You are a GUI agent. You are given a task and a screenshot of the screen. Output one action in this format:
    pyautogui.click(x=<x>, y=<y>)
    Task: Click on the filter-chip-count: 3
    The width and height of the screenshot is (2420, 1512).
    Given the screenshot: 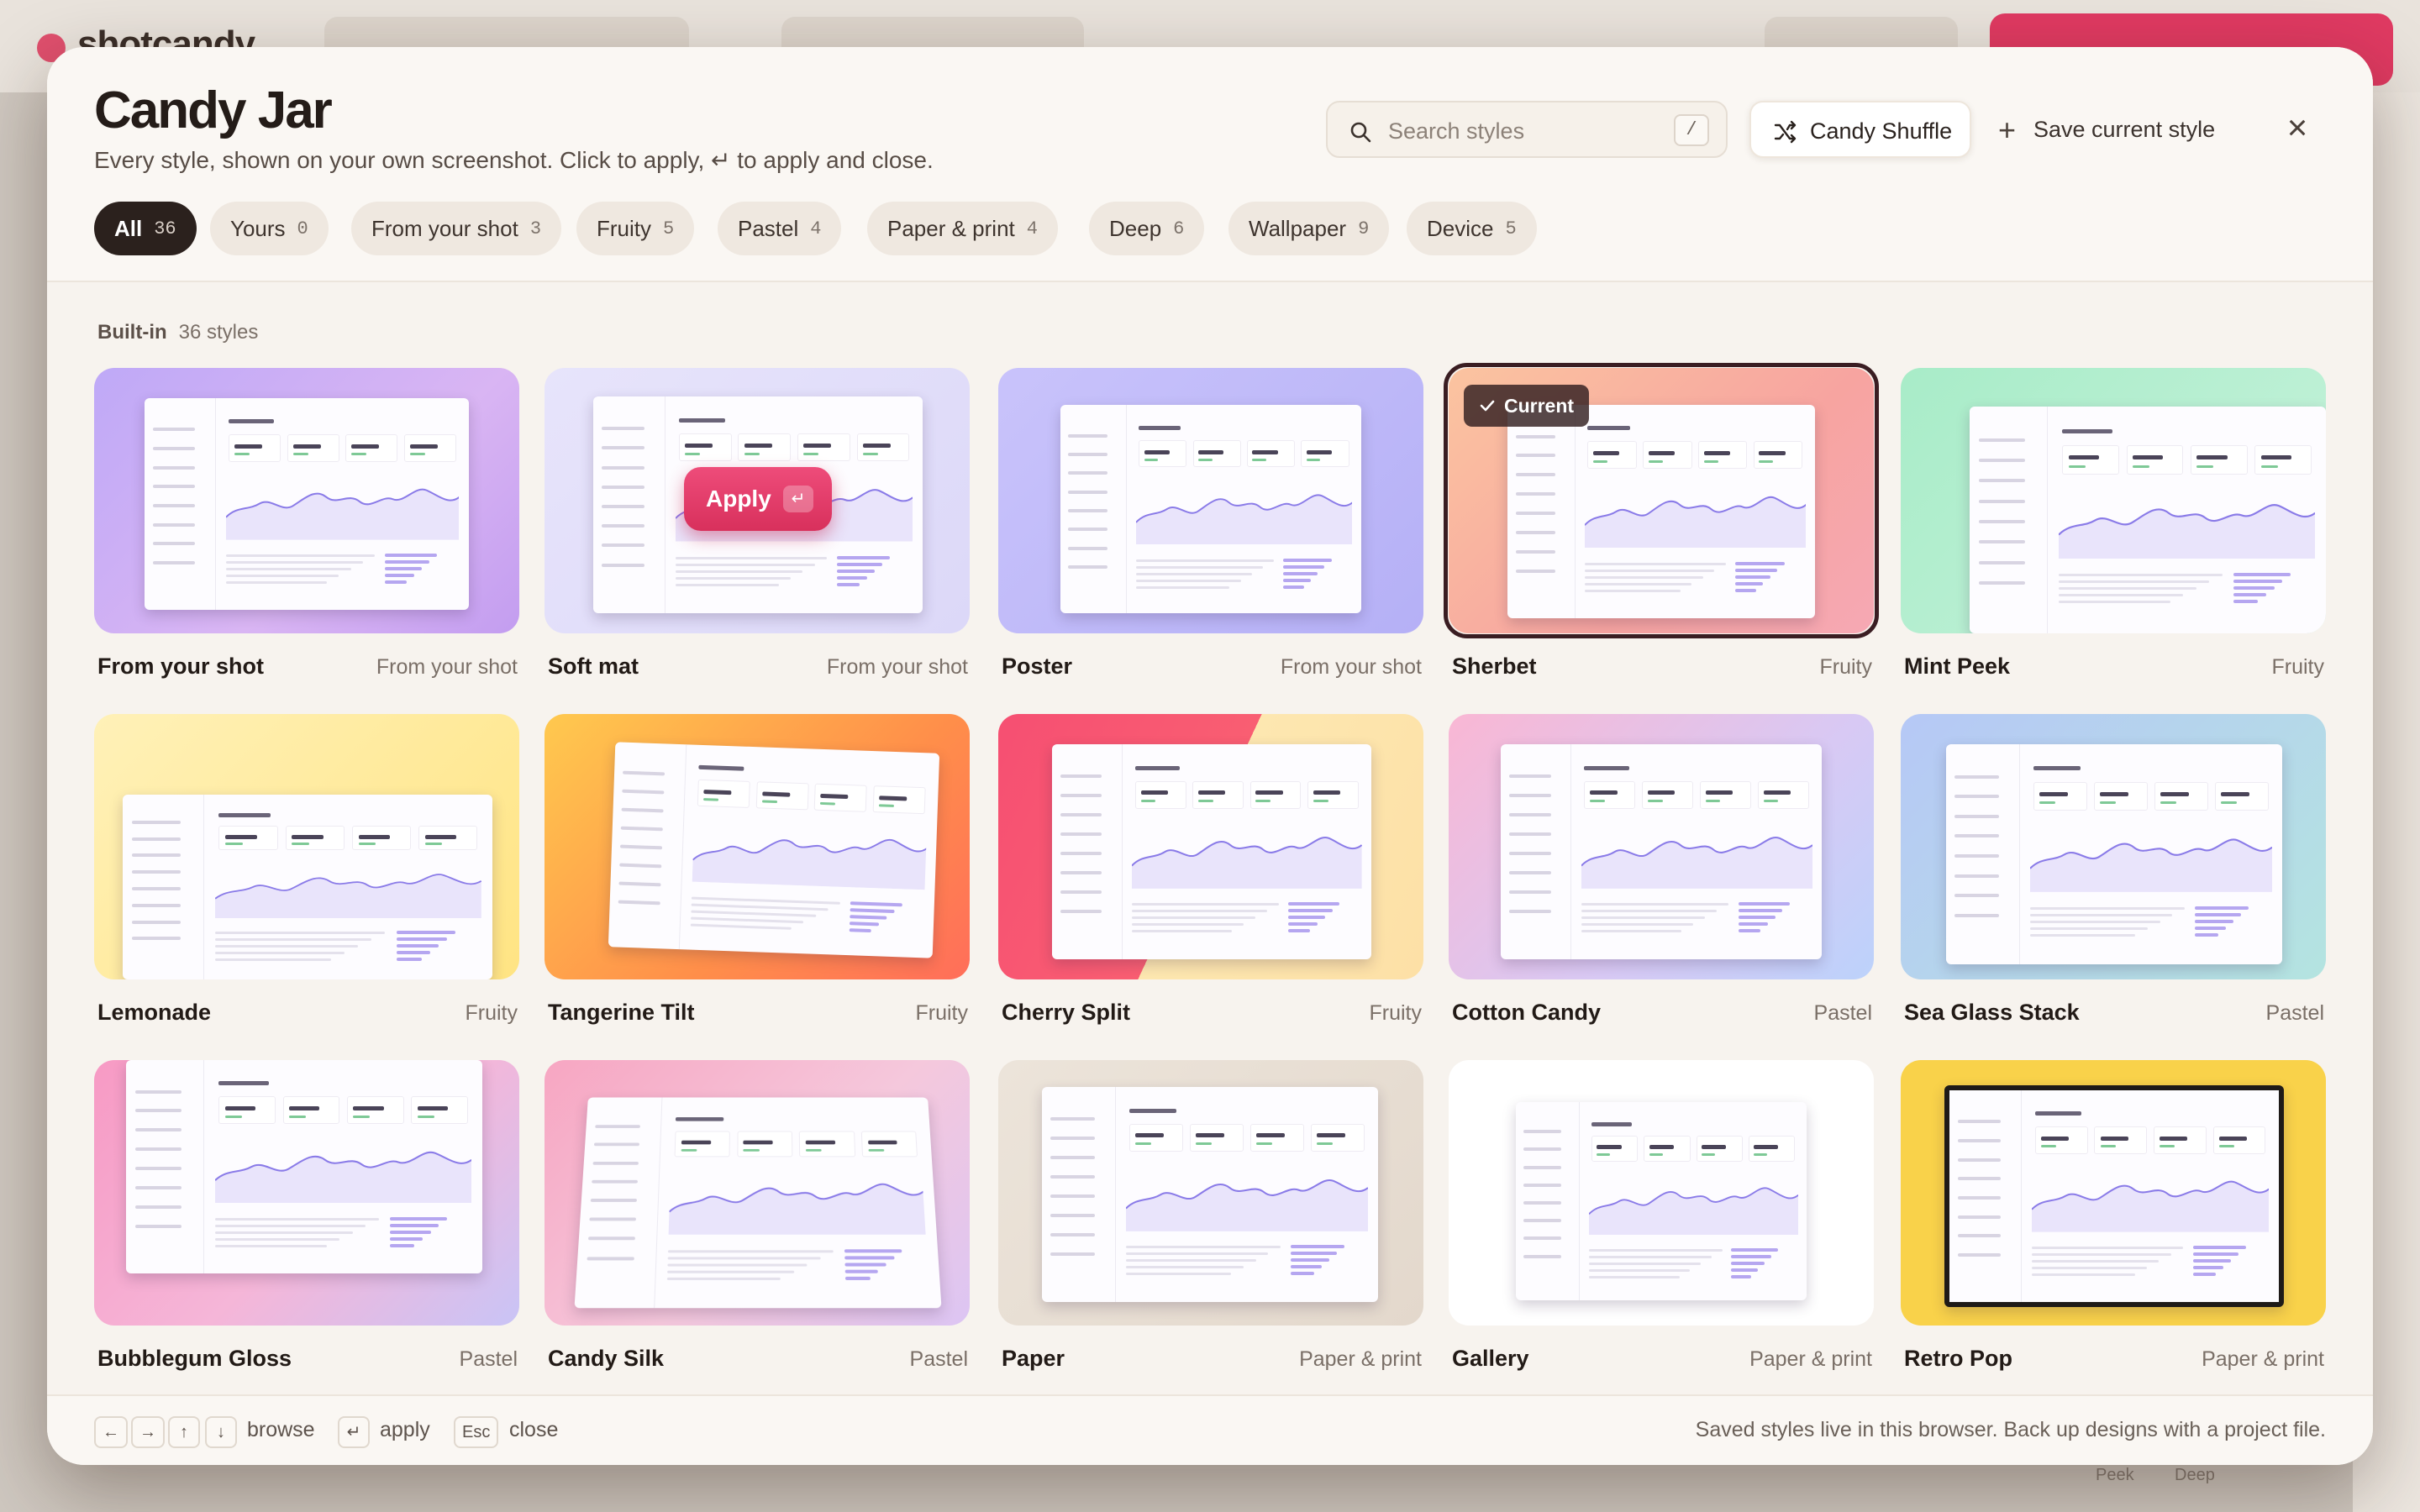 What is the action you would take?
    pyautogui.click(x=536, y=228)
    